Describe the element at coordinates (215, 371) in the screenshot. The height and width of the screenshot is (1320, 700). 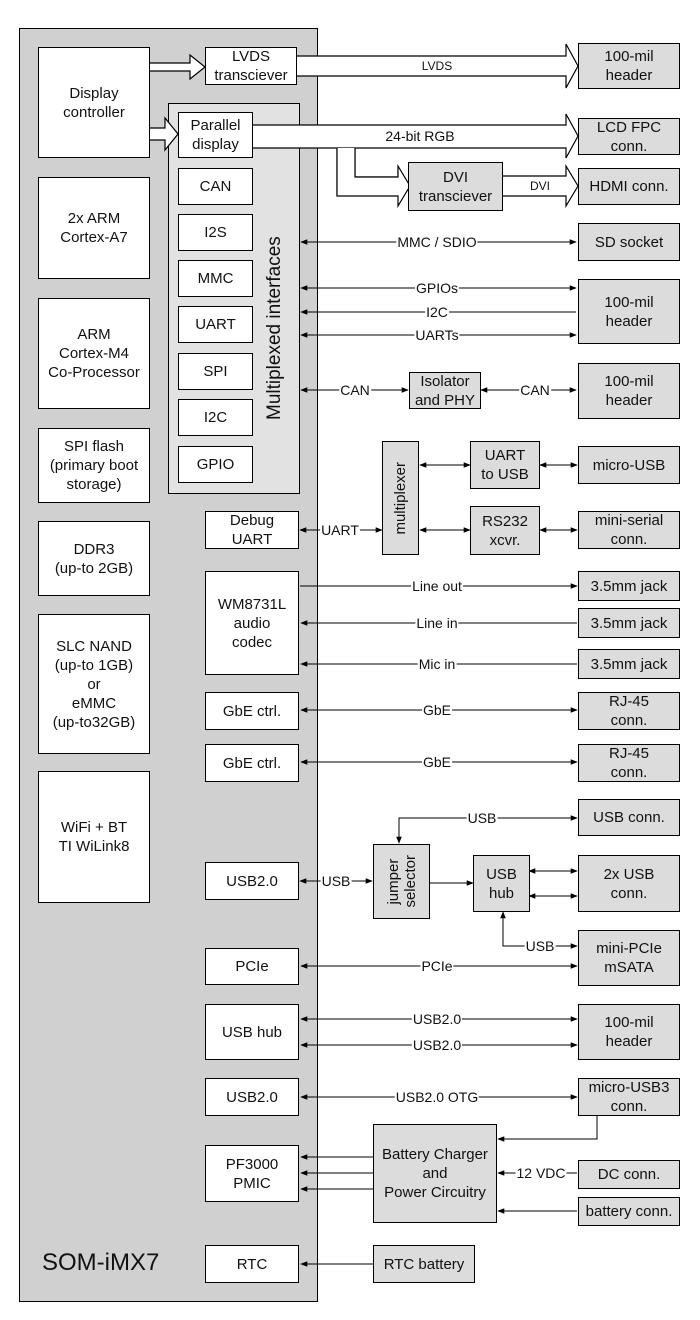
I see `spi-block: SPI` at that location.